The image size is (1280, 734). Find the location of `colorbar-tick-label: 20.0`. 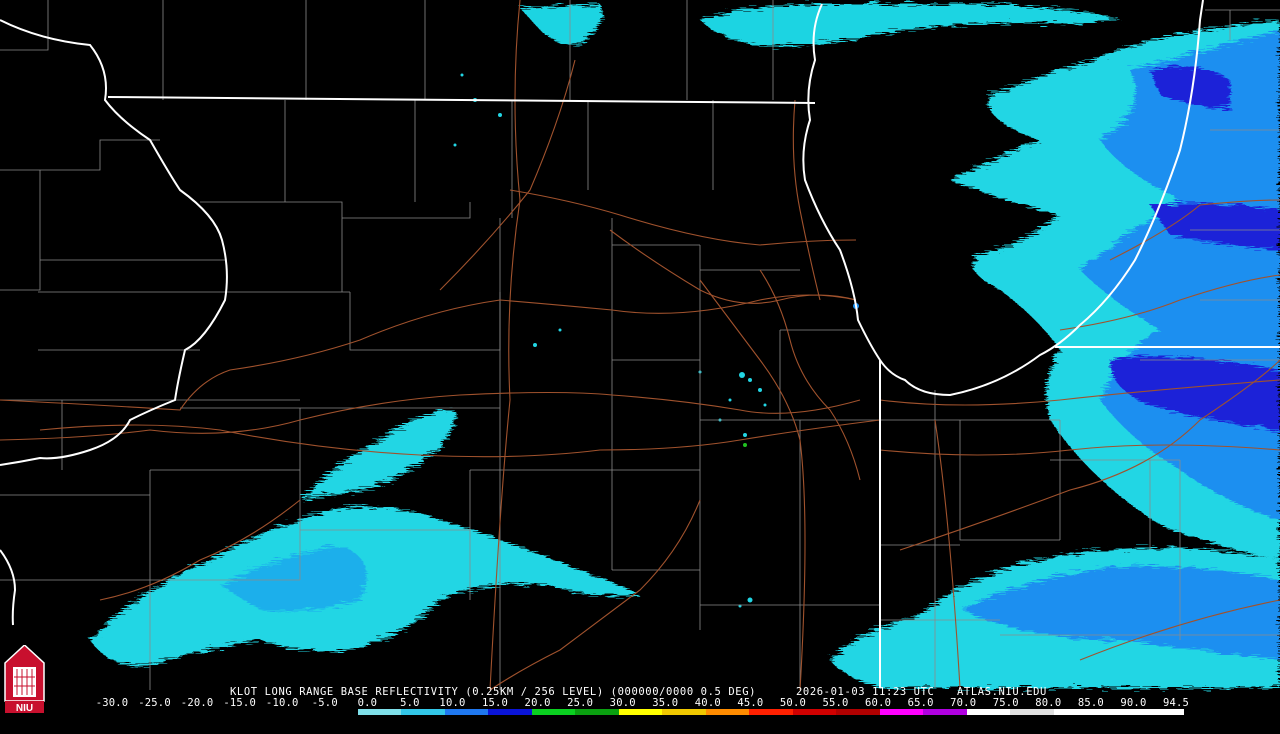

colorbar-tick-label: 20.0 is located at coordinates (537, 703).